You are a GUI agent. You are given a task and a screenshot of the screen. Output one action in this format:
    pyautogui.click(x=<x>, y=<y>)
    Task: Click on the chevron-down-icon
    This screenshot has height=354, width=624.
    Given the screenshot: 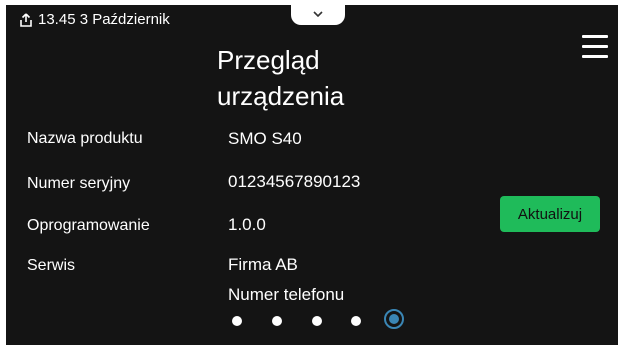 What is the action you would take?
    pyautogui.click(x=318, y=14)
    